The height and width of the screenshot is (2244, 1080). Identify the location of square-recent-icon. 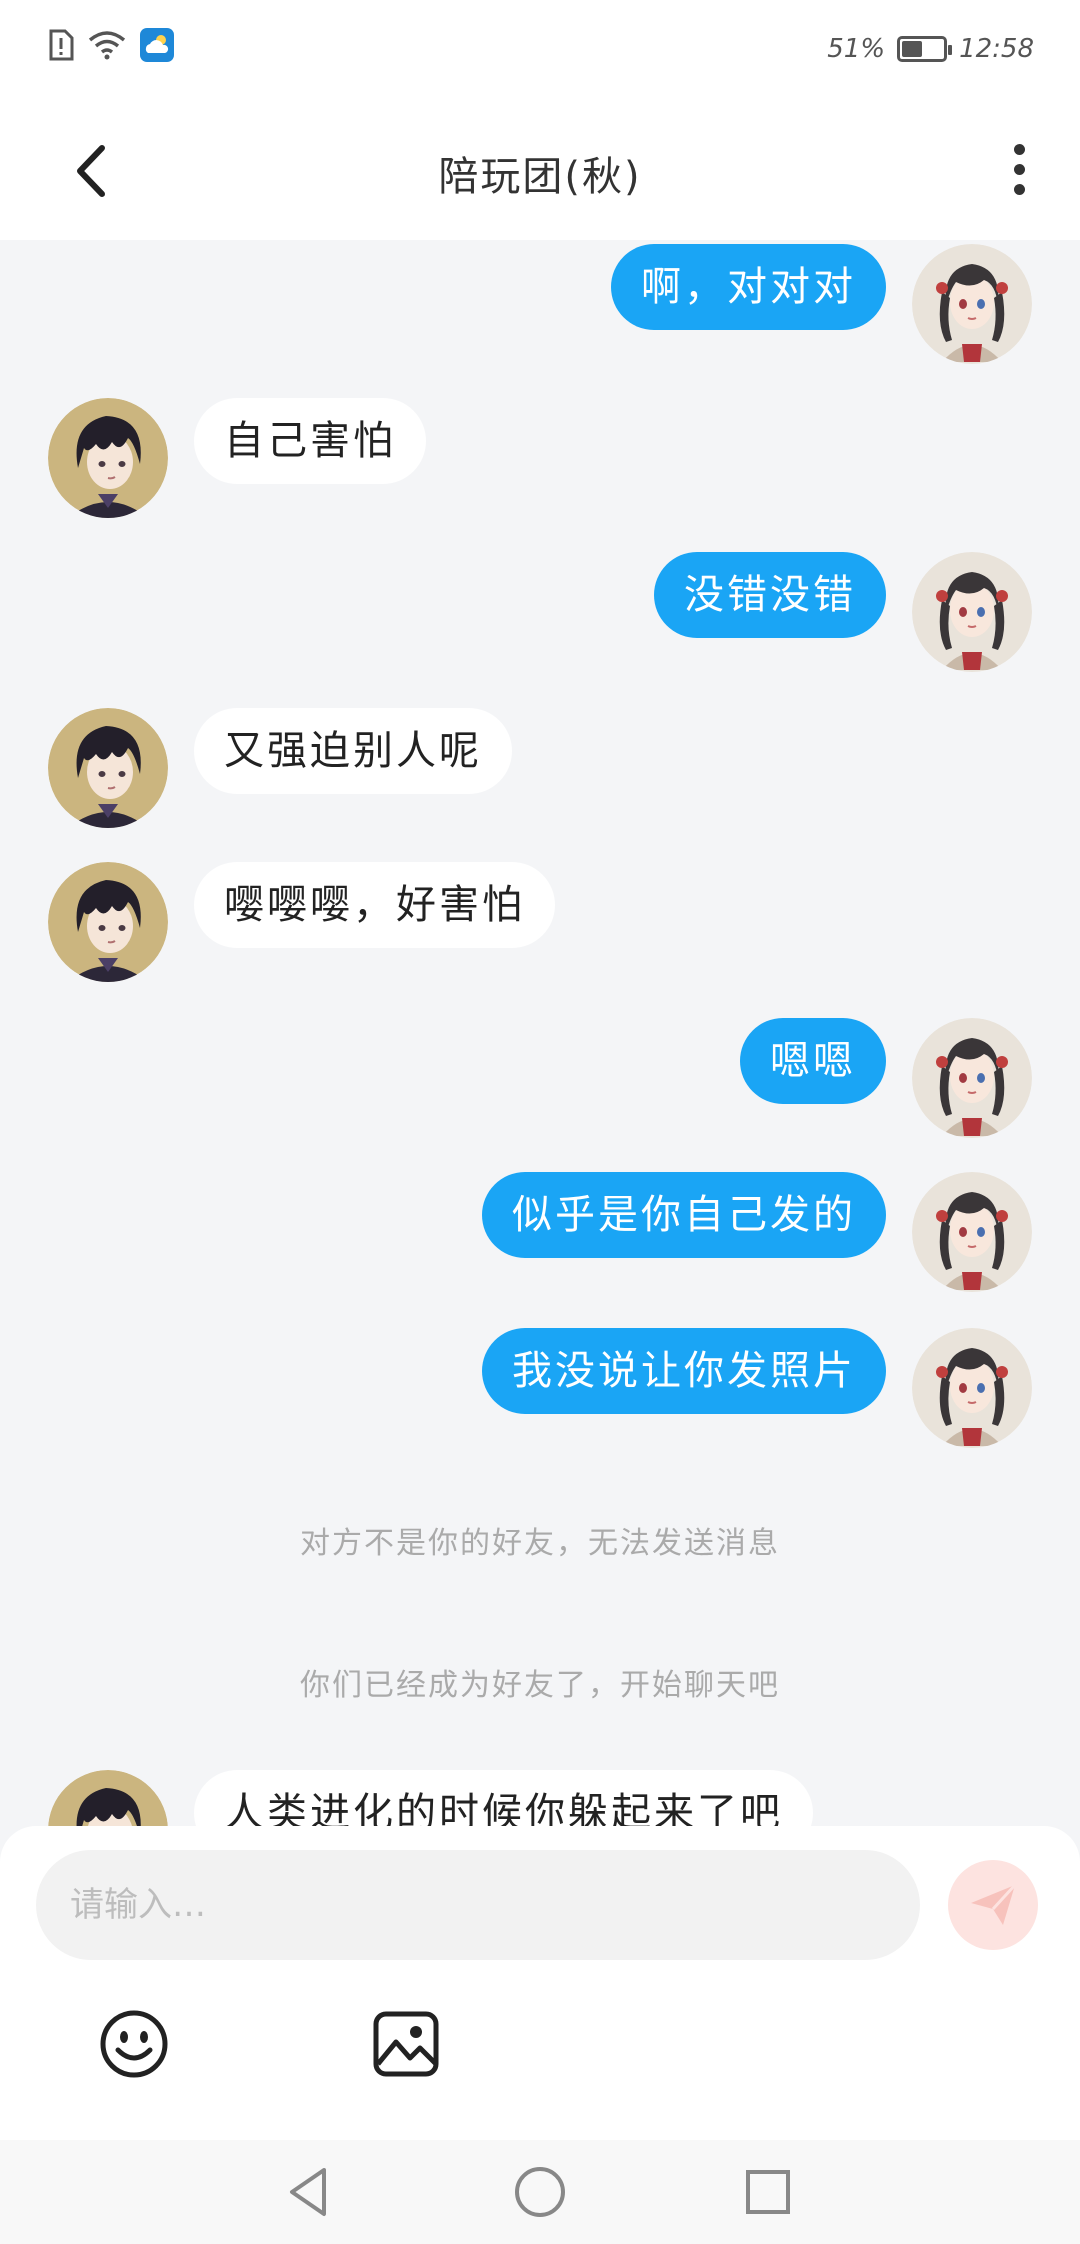
(768, 2192).